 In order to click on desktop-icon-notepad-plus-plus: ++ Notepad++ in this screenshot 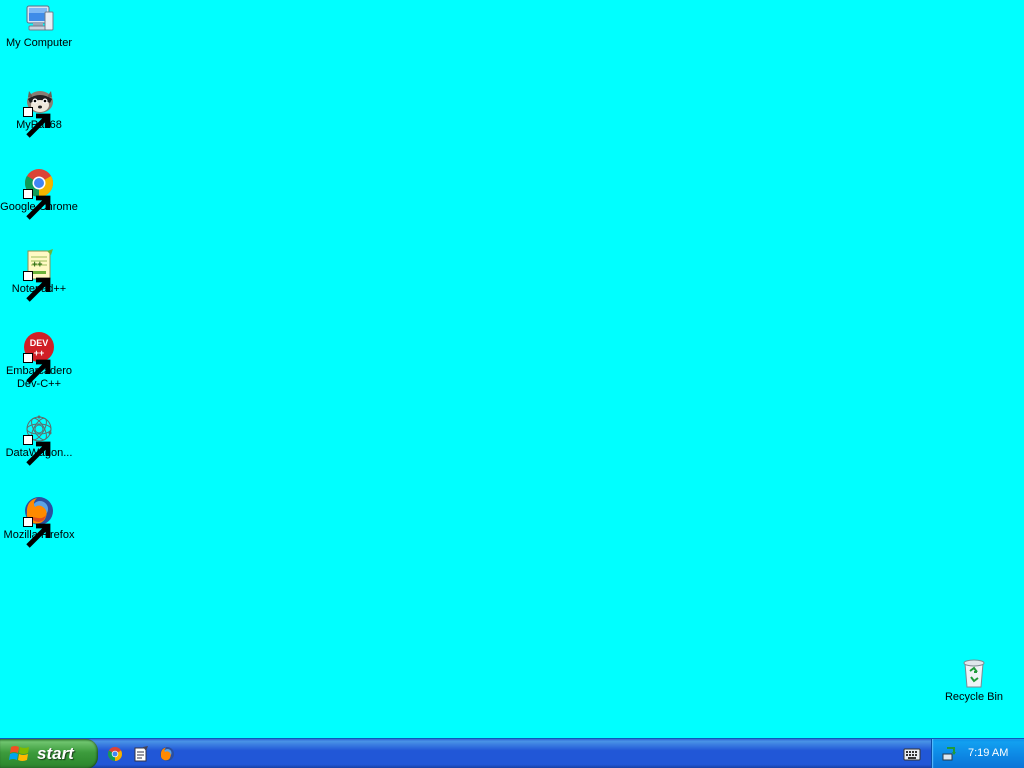, I will do `click(39, 275)`.